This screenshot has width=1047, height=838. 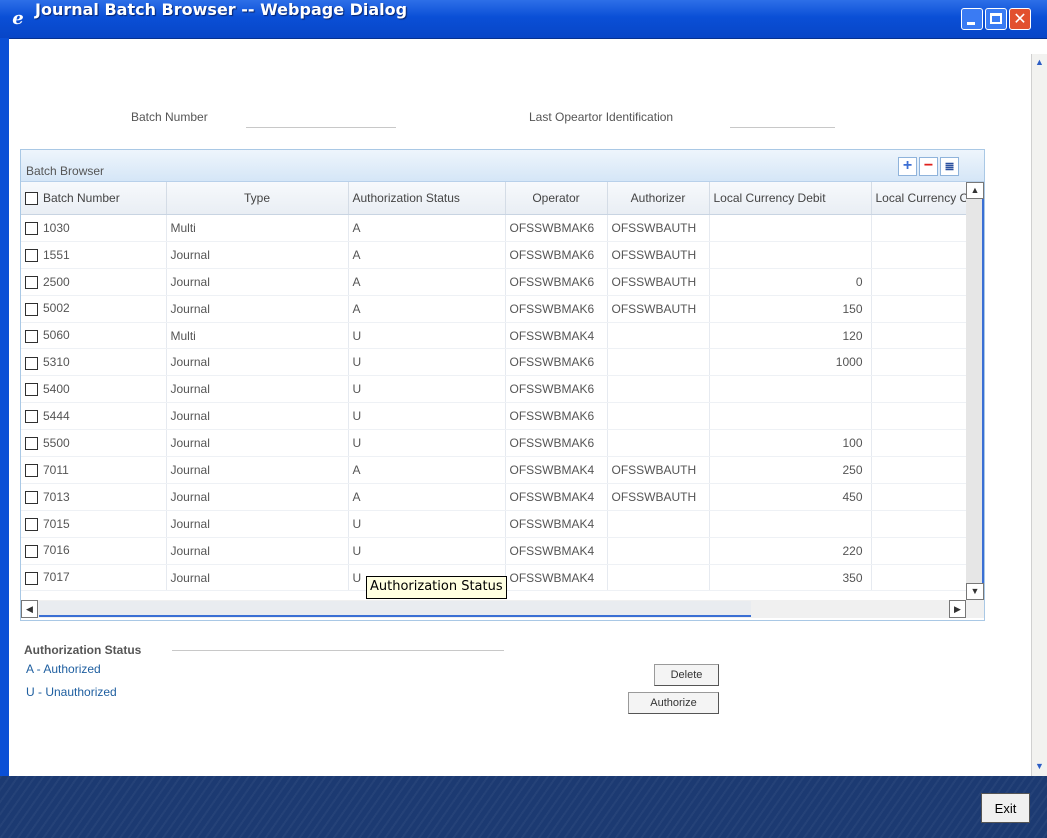 I want to click on grid-vertical-scrollbar: ▲ ▼, so click(x=975, y=391).